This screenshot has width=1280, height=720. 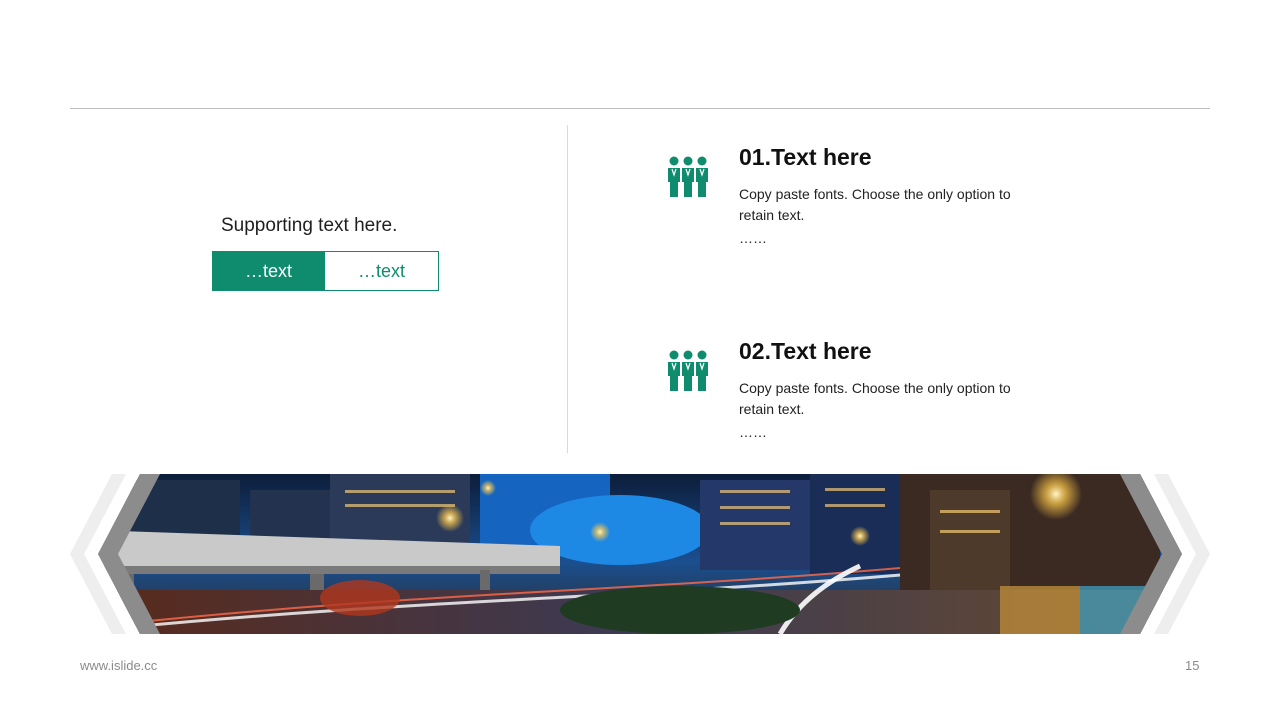 I want to click on item-title: 02.Text here, so click(x=805, y=351).